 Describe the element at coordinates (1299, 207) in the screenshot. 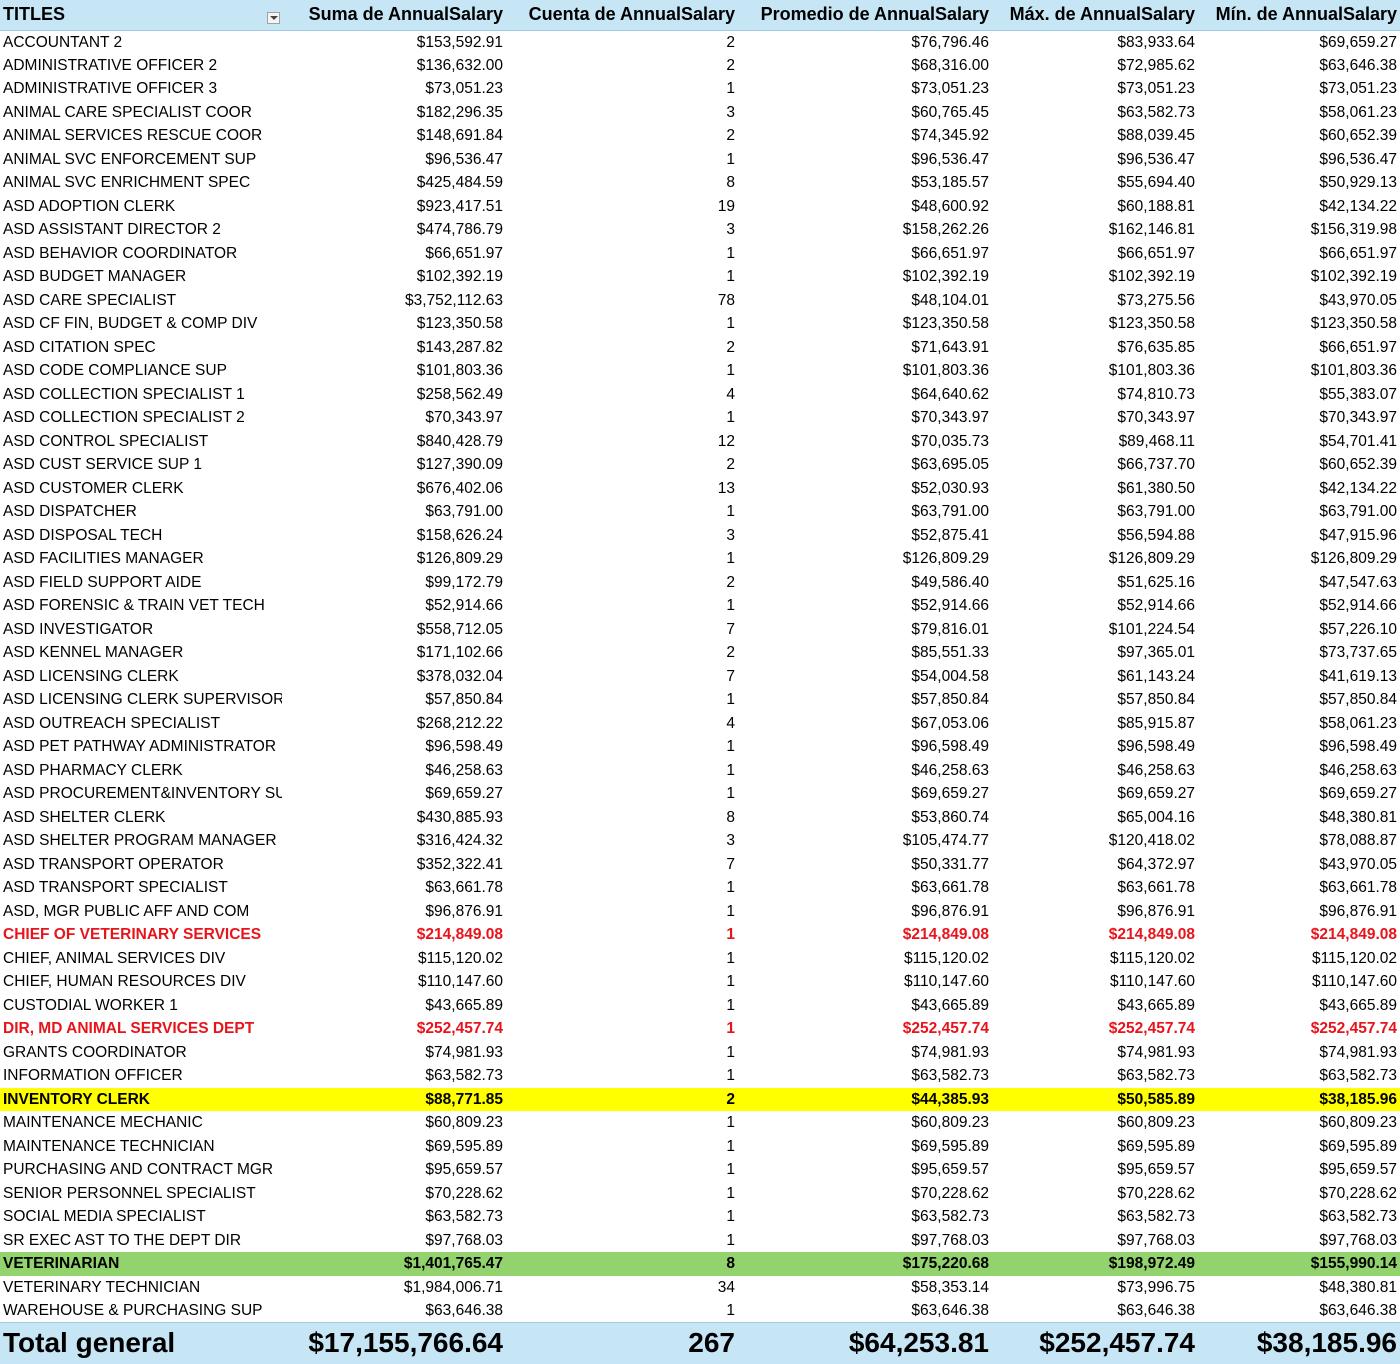

I see `min-cell: $42,134.22` at that location.